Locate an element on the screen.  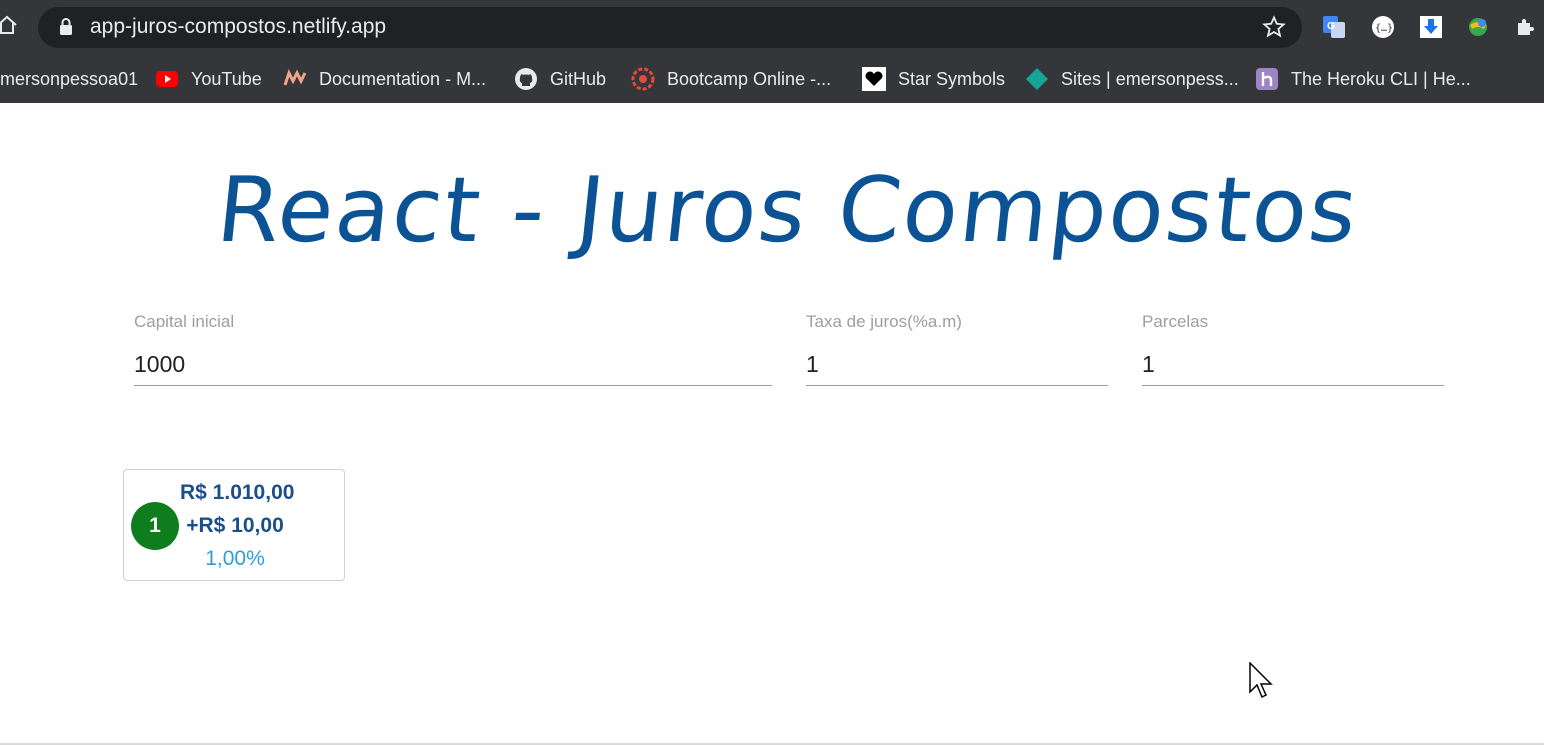
github-icon is located at coordinates (526, 79).